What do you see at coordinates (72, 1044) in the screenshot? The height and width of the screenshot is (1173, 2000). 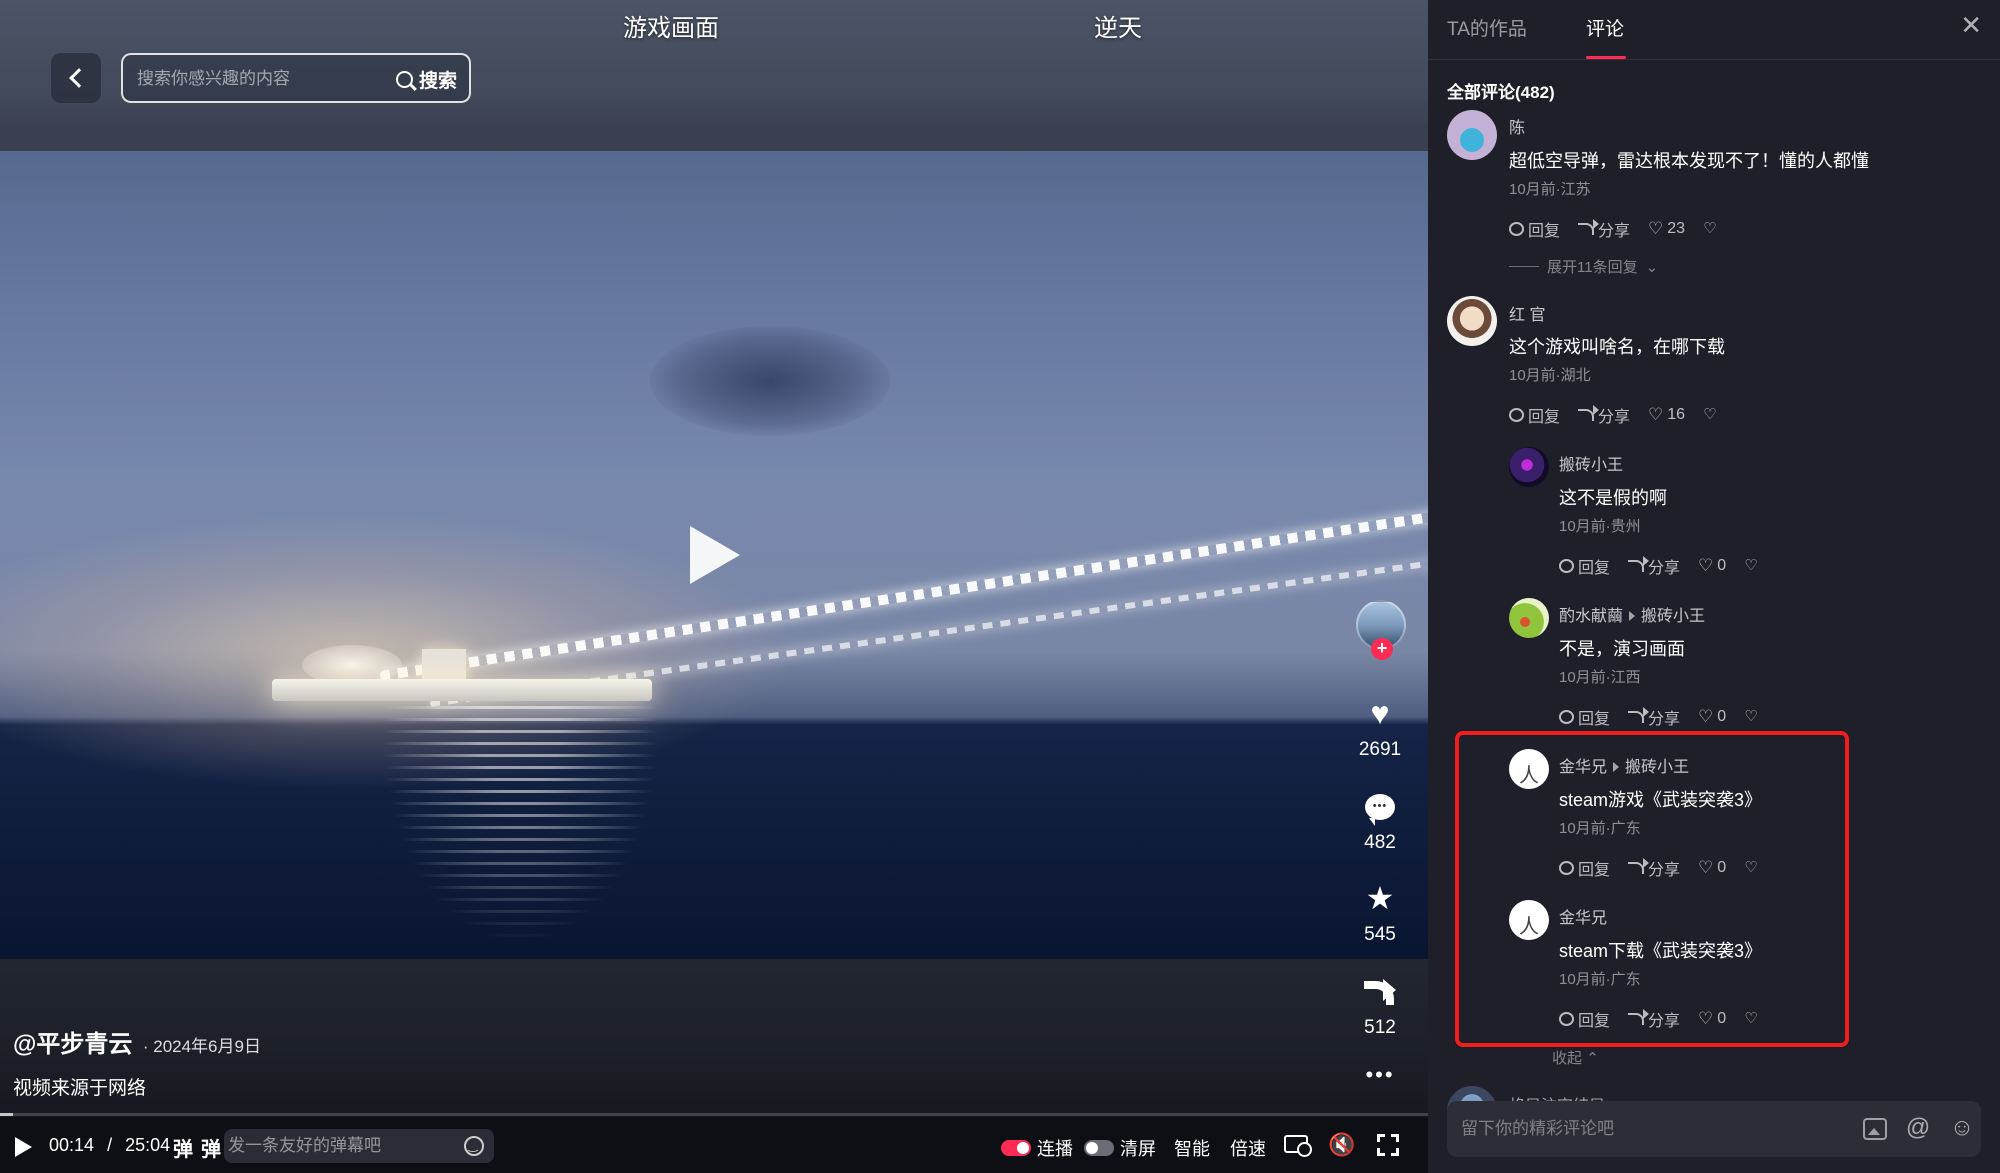 I see `author-name: @平步青云` at bounding box center [72, 1044].